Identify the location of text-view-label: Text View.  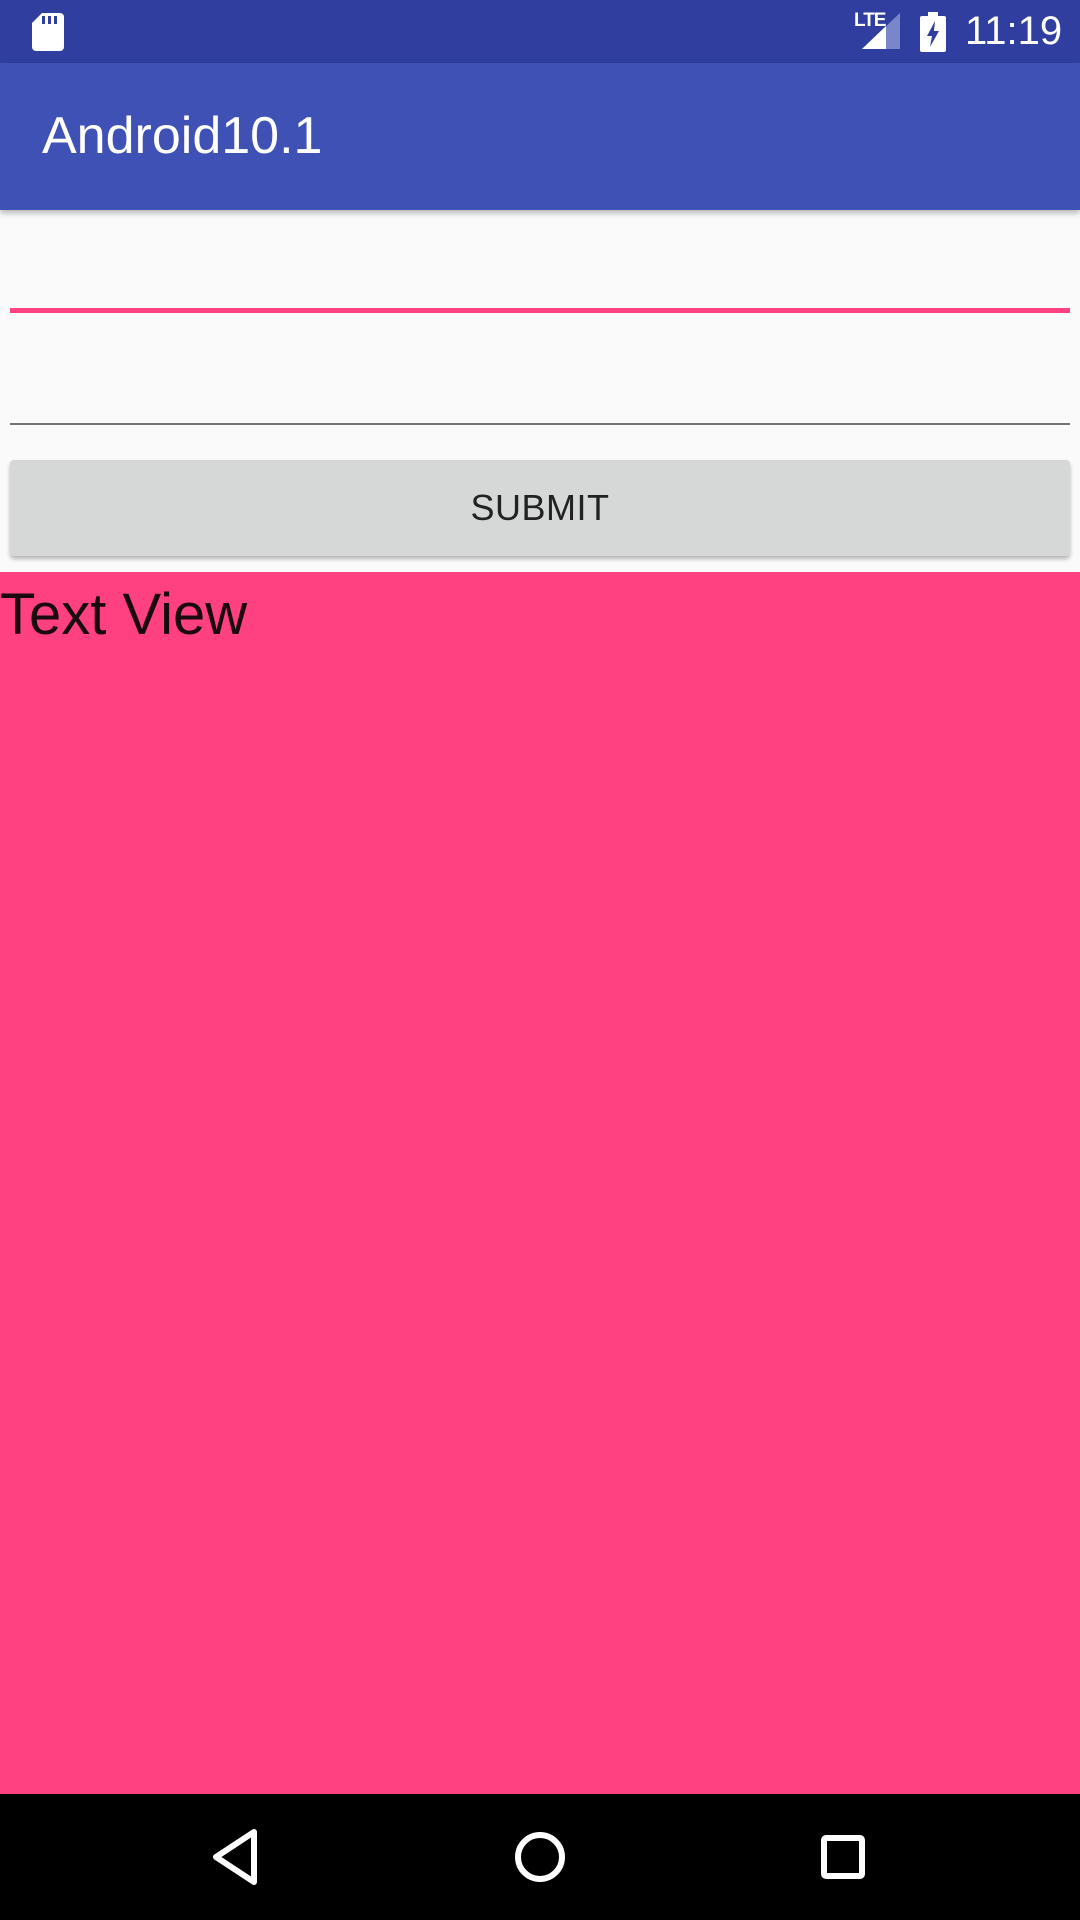
(124, 614).